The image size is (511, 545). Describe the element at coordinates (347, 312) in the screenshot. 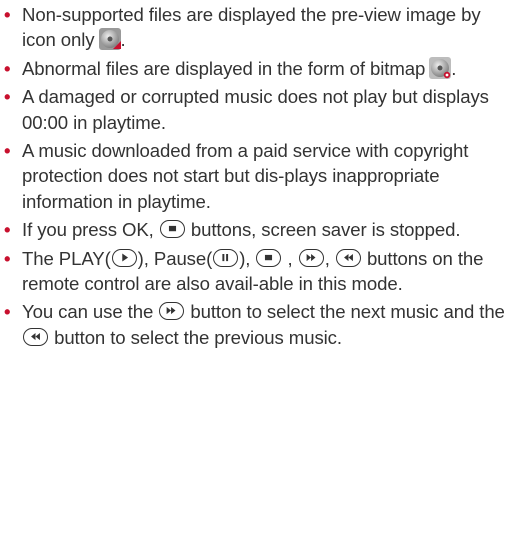

I see `item-text: button to select the next music and the` at that location.